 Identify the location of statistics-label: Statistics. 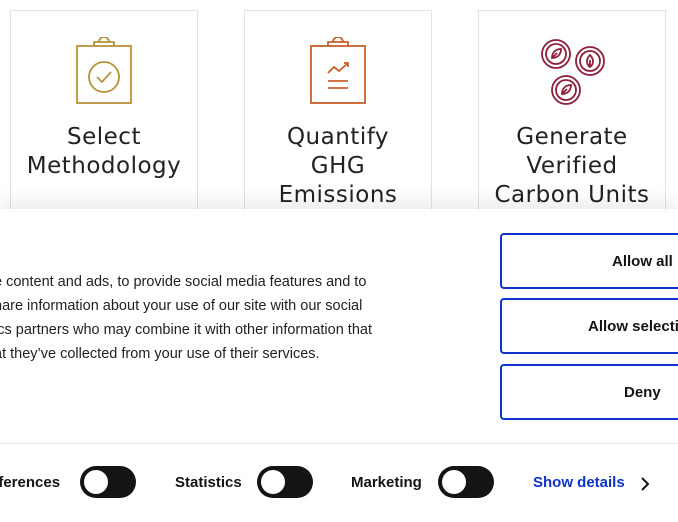
(208, 482).